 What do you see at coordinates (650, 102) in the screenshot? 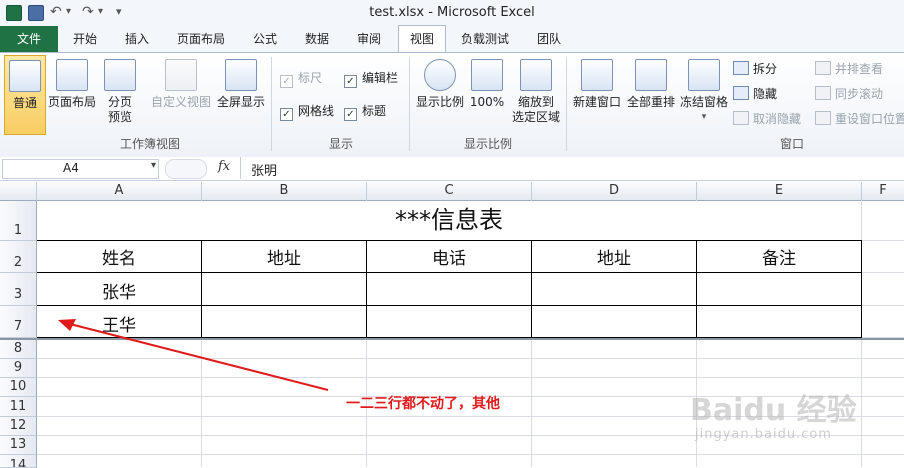
I see `arrange-all-label: 全部重排` at bounding box center [650, 102].